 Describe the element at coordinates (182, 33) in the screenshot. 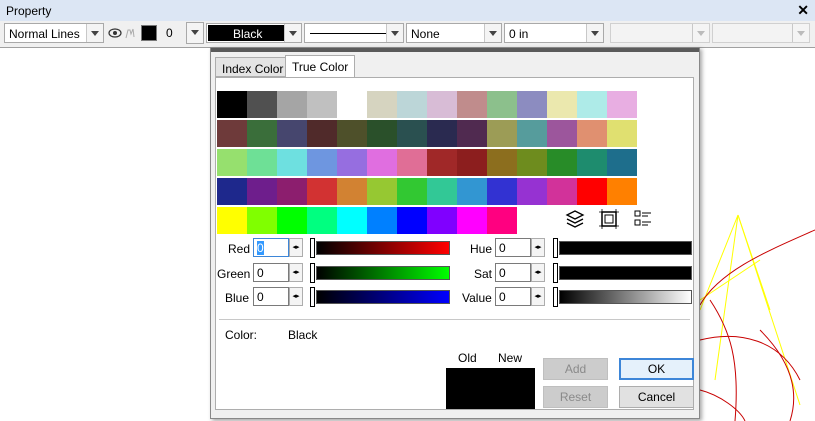

I see `color-index-combo: 0` at that location.